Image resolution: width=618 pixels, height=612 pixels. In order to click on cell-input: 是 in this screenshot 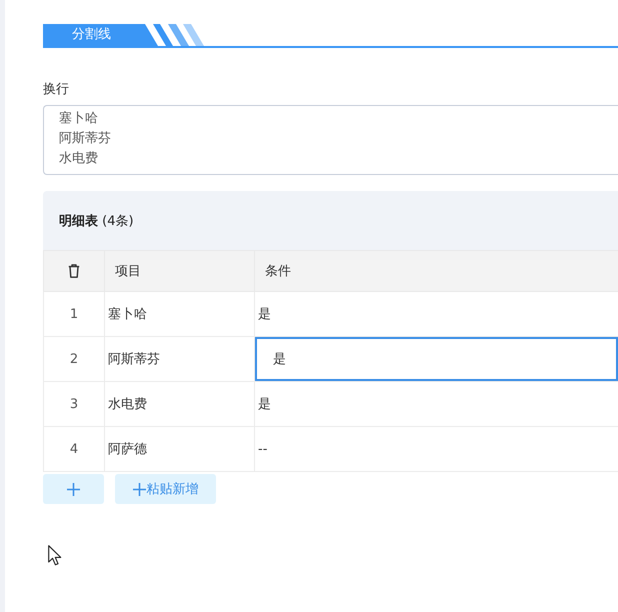, I will do `click(436, 359)`.